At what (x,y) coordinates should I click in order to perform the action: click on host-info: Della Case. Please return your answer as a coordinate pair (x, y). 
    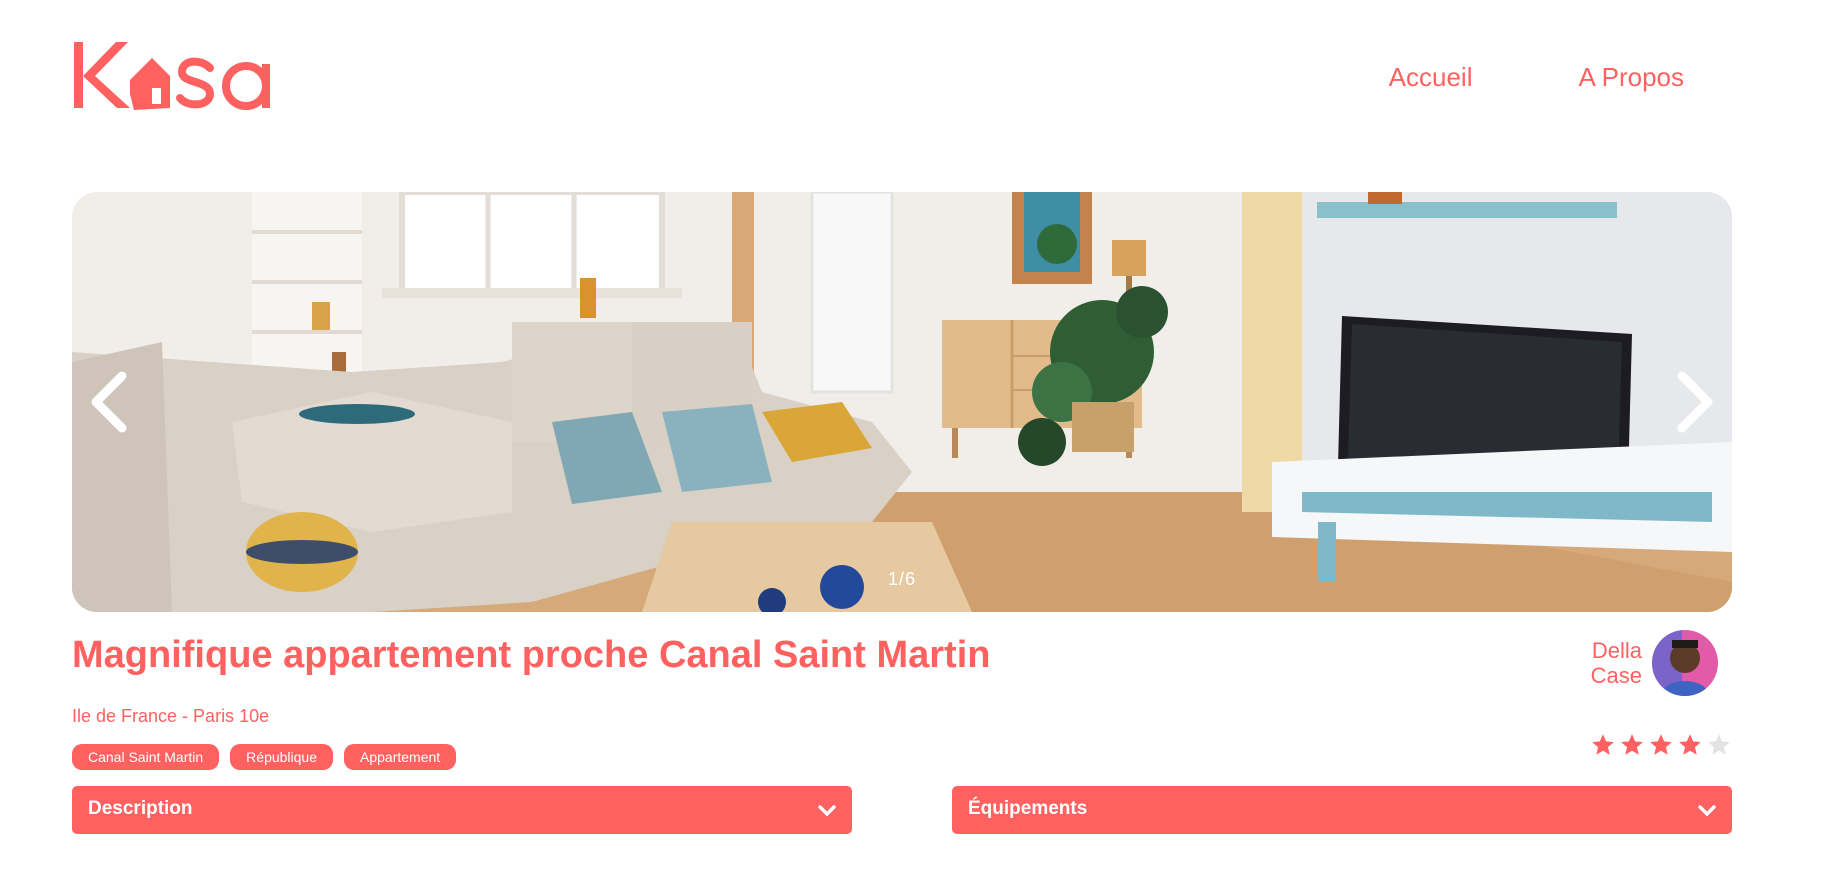
    Looking at the image, I should click on (1645, 663).